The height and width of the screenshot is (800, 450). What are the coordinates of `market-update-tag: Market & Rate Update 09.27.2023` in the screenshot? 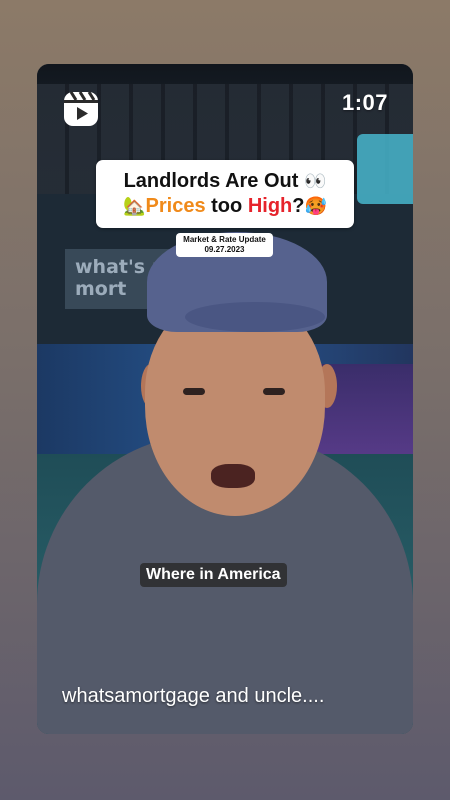 It's located at (224, 245).